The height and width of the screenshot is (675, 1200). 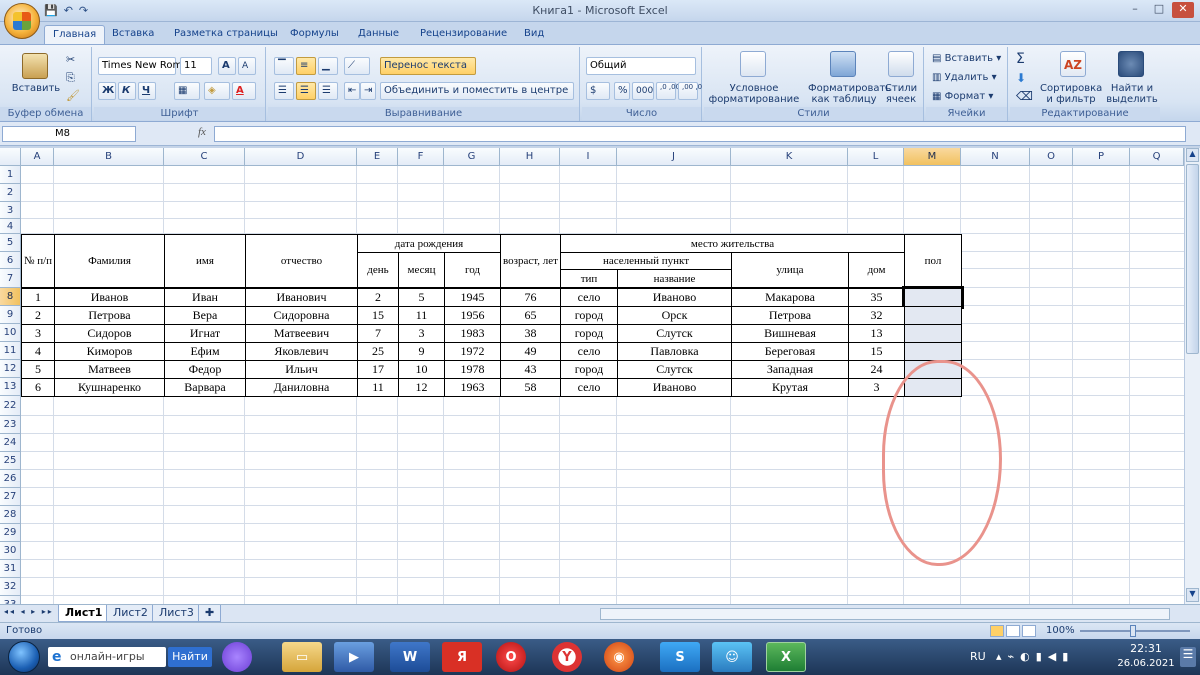 I want to click on yandex-icon: Я, so click(x=462, y=657).